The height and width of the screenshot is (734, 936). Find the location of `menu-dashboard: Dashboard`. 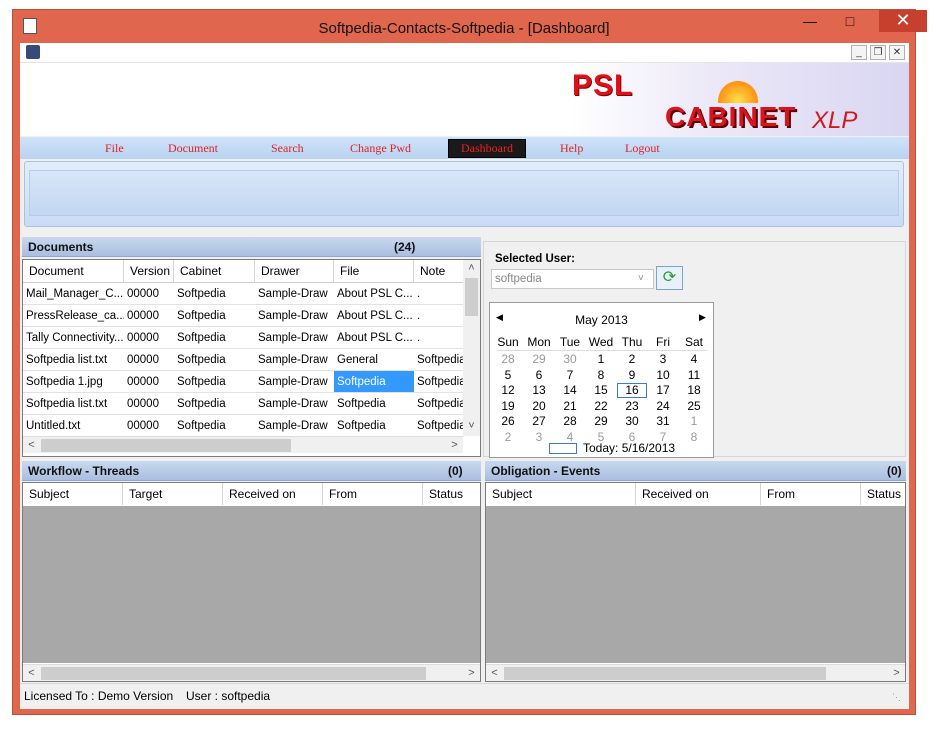

menu-dashboard: Dashboard is located at coordinates (487, 148).